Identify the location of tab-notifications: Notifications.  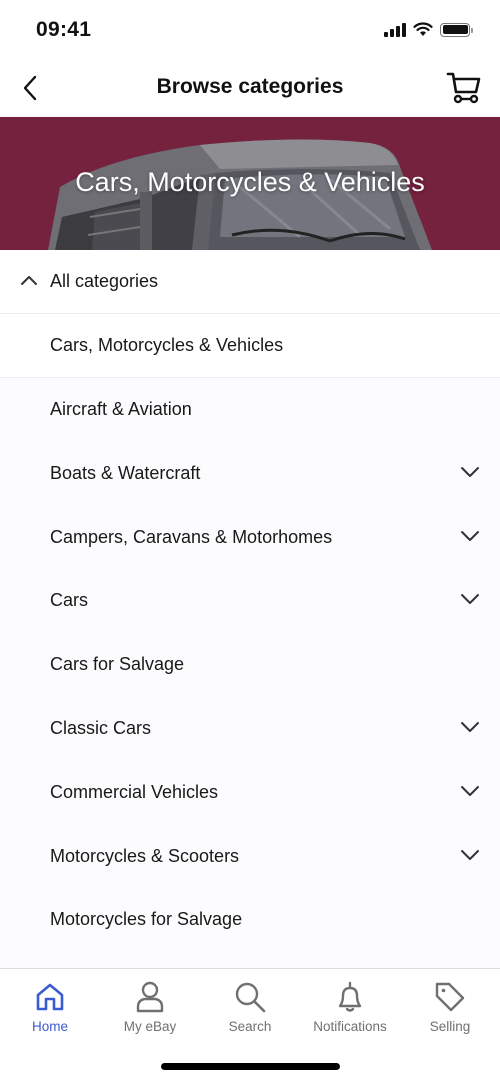
(350, 1006).